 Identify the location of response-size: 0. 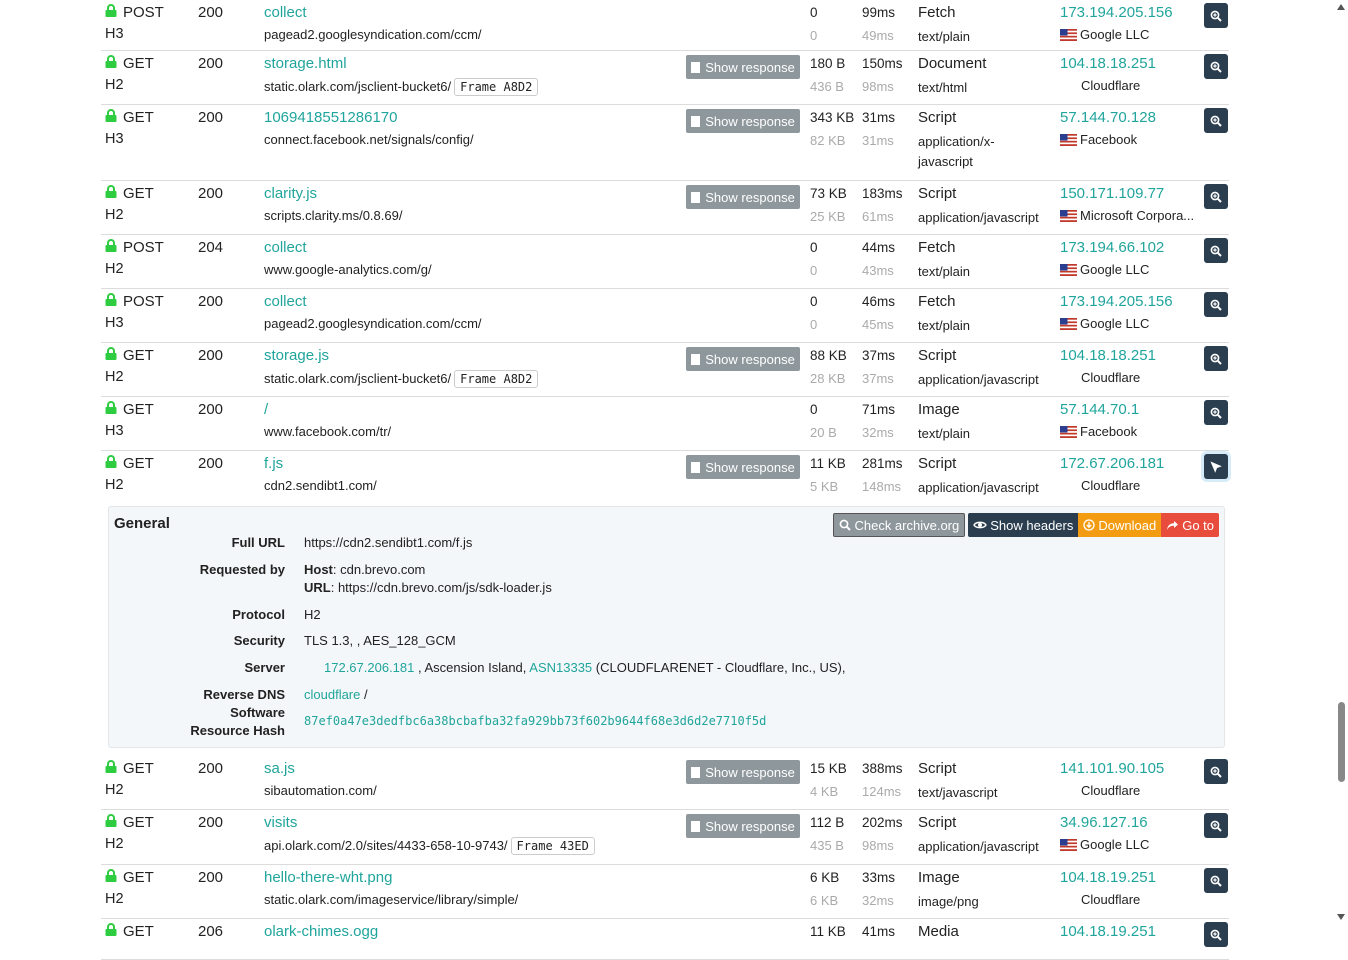
(814, 301).